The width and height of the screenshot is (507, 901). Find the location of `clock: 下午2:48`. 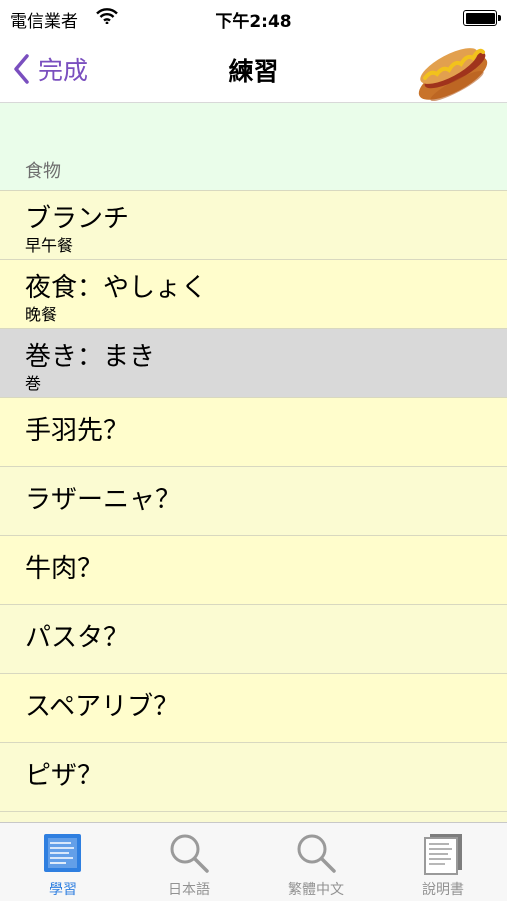

clock: 下午2:48 is located at coordinates (253, 22).